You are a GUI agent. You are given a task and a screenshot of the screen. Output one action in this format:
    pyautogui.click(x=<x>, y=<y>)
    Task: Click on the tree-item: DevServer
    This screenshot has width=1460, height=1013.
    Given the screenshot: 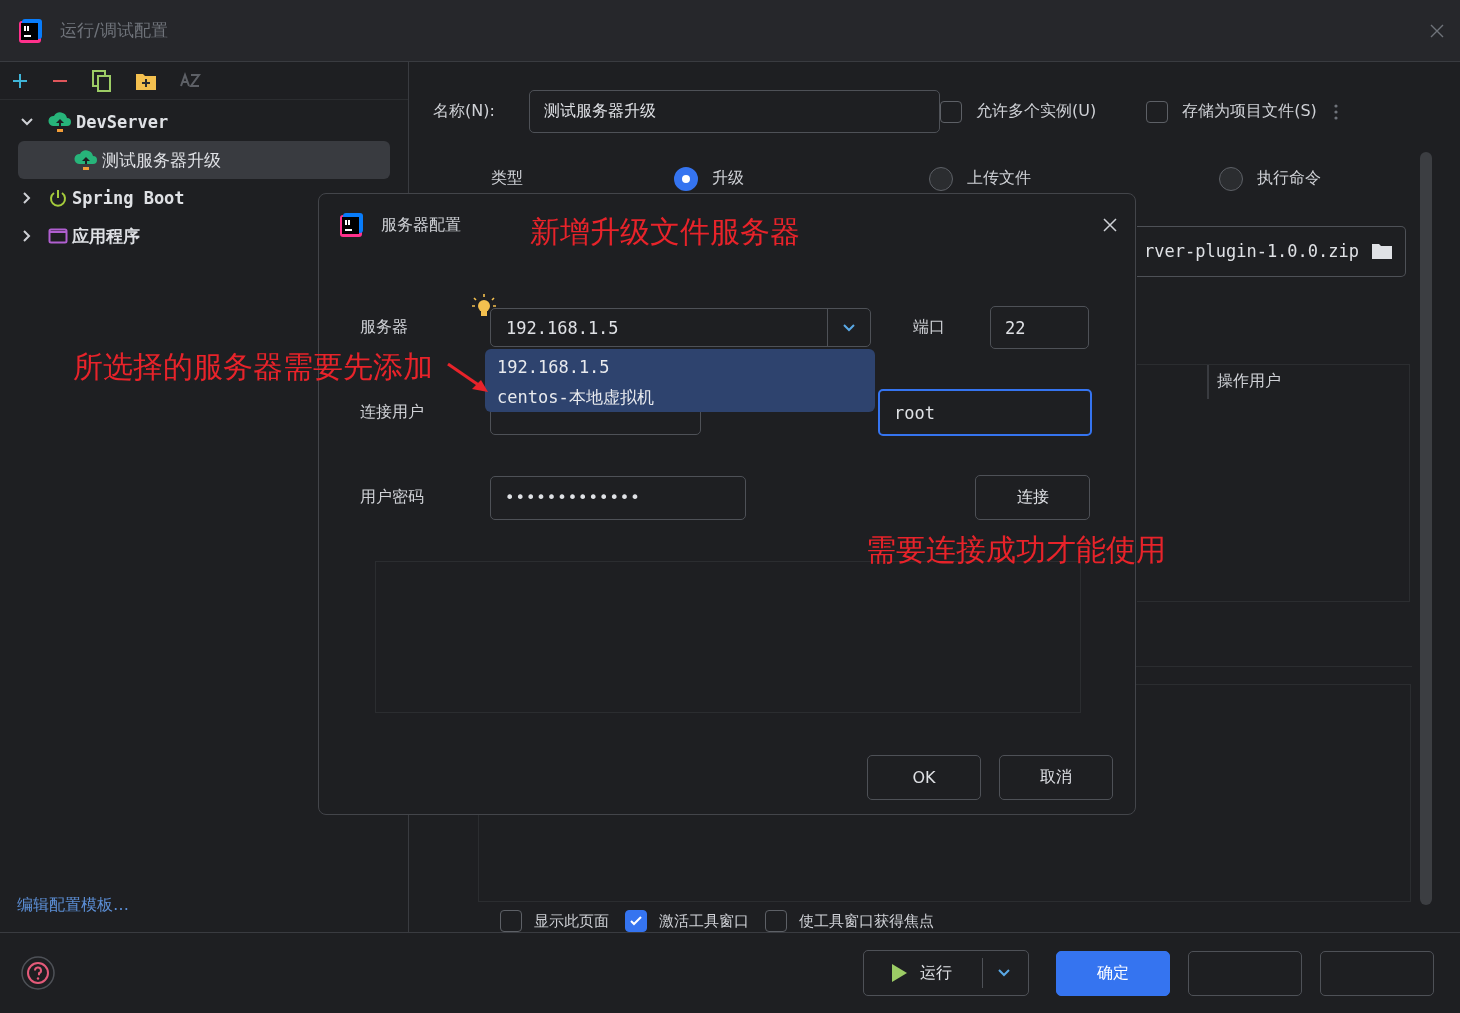 What is the action you would take?
    pyautogui.click(x=195, y=122)
    